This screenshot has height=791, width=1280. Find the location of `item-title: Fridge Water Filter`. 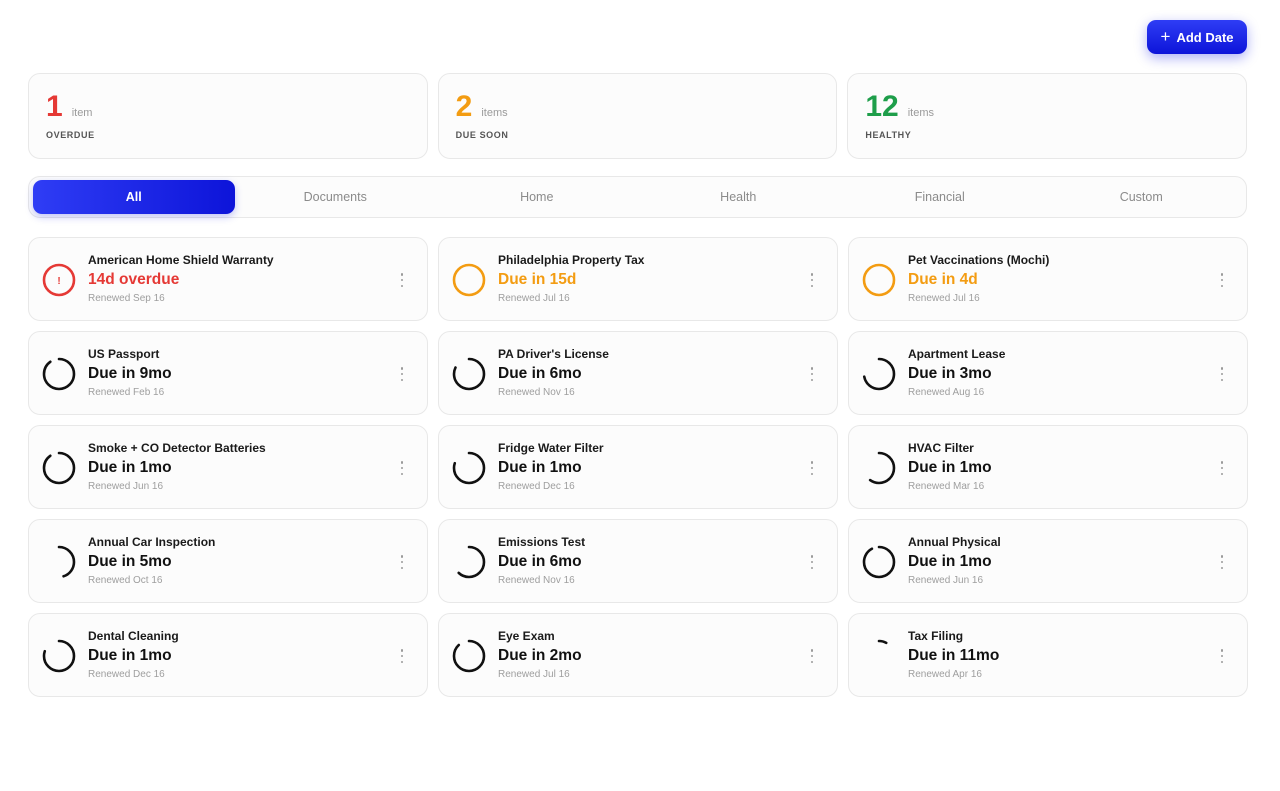

item-title: Fridge Water Filter is located at coordinates (551, 448).